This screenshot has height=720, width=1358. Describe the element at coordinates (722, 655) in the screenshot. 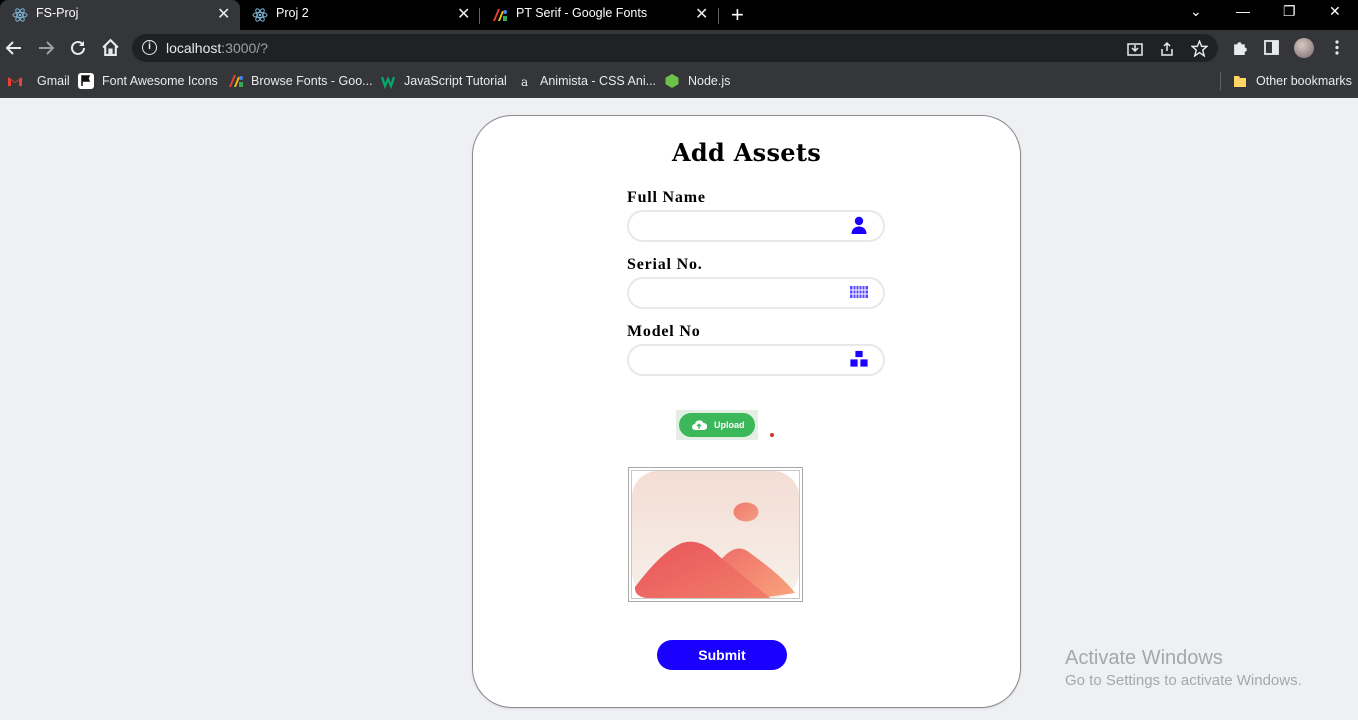

I see `submit-button: Submit` at that location.